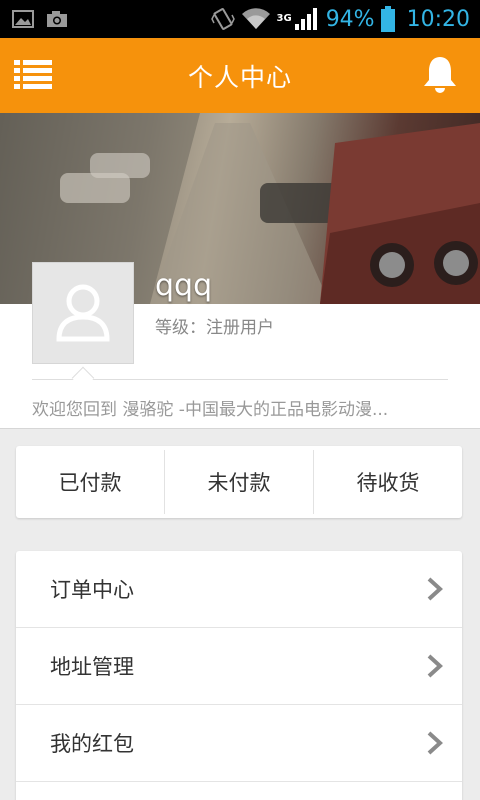 The width and height of the screenshot is (480, 800). I want to click on section-divider, so click(240, 428).